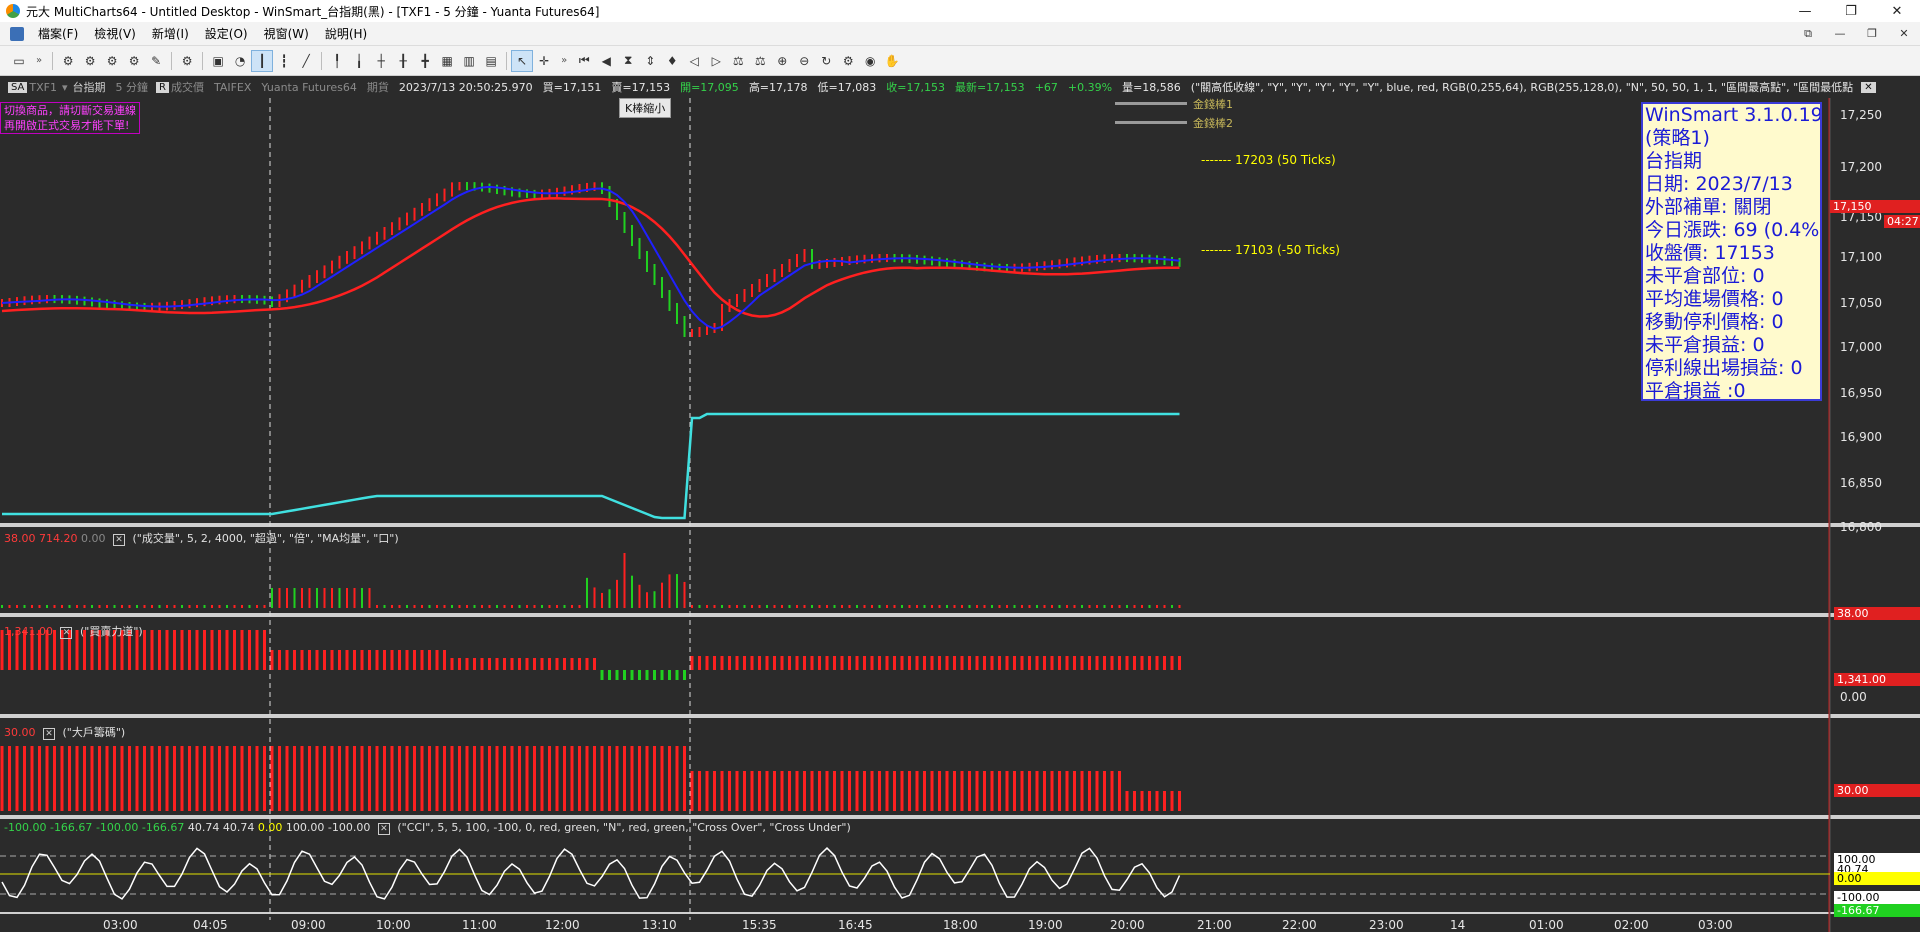 The image size is (1920, 932). What do you see at coordinates (479, 925) in the screenshot?
I see `time-axis-label: 11:00` at bounding box center [479, 925].